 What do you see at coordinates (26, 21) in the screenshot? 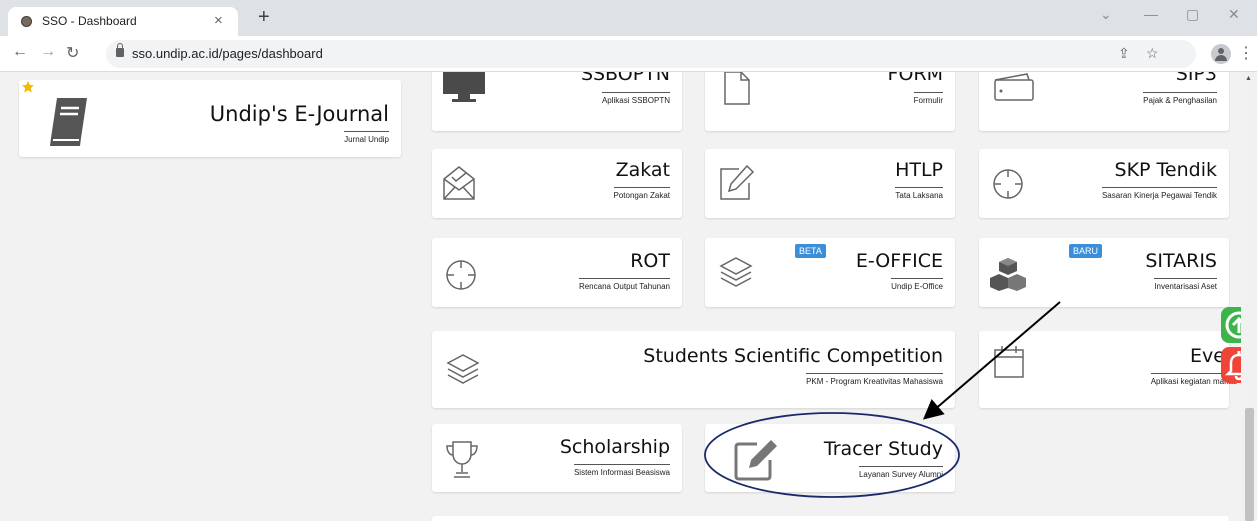
I see `favicon-icon` at bounding box center [26, 21].